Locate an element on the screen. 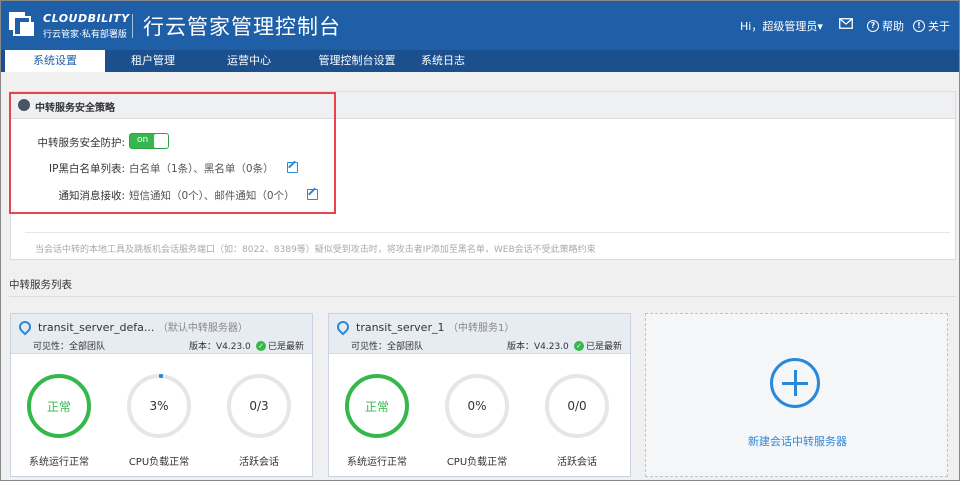  edit-notify-icon is located at coordinates (312, 194).